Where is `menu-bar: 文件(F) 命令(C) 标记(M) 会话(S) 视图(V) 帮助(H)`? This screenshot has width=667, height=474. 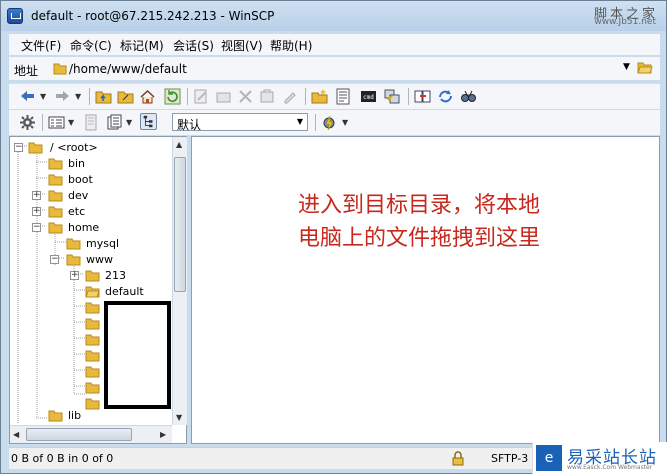
menu-bar: 文件(F) 命令(C) 标记(M) 会话(S) 视图(V) 帮助(H) is located at coordinates (334, 44).